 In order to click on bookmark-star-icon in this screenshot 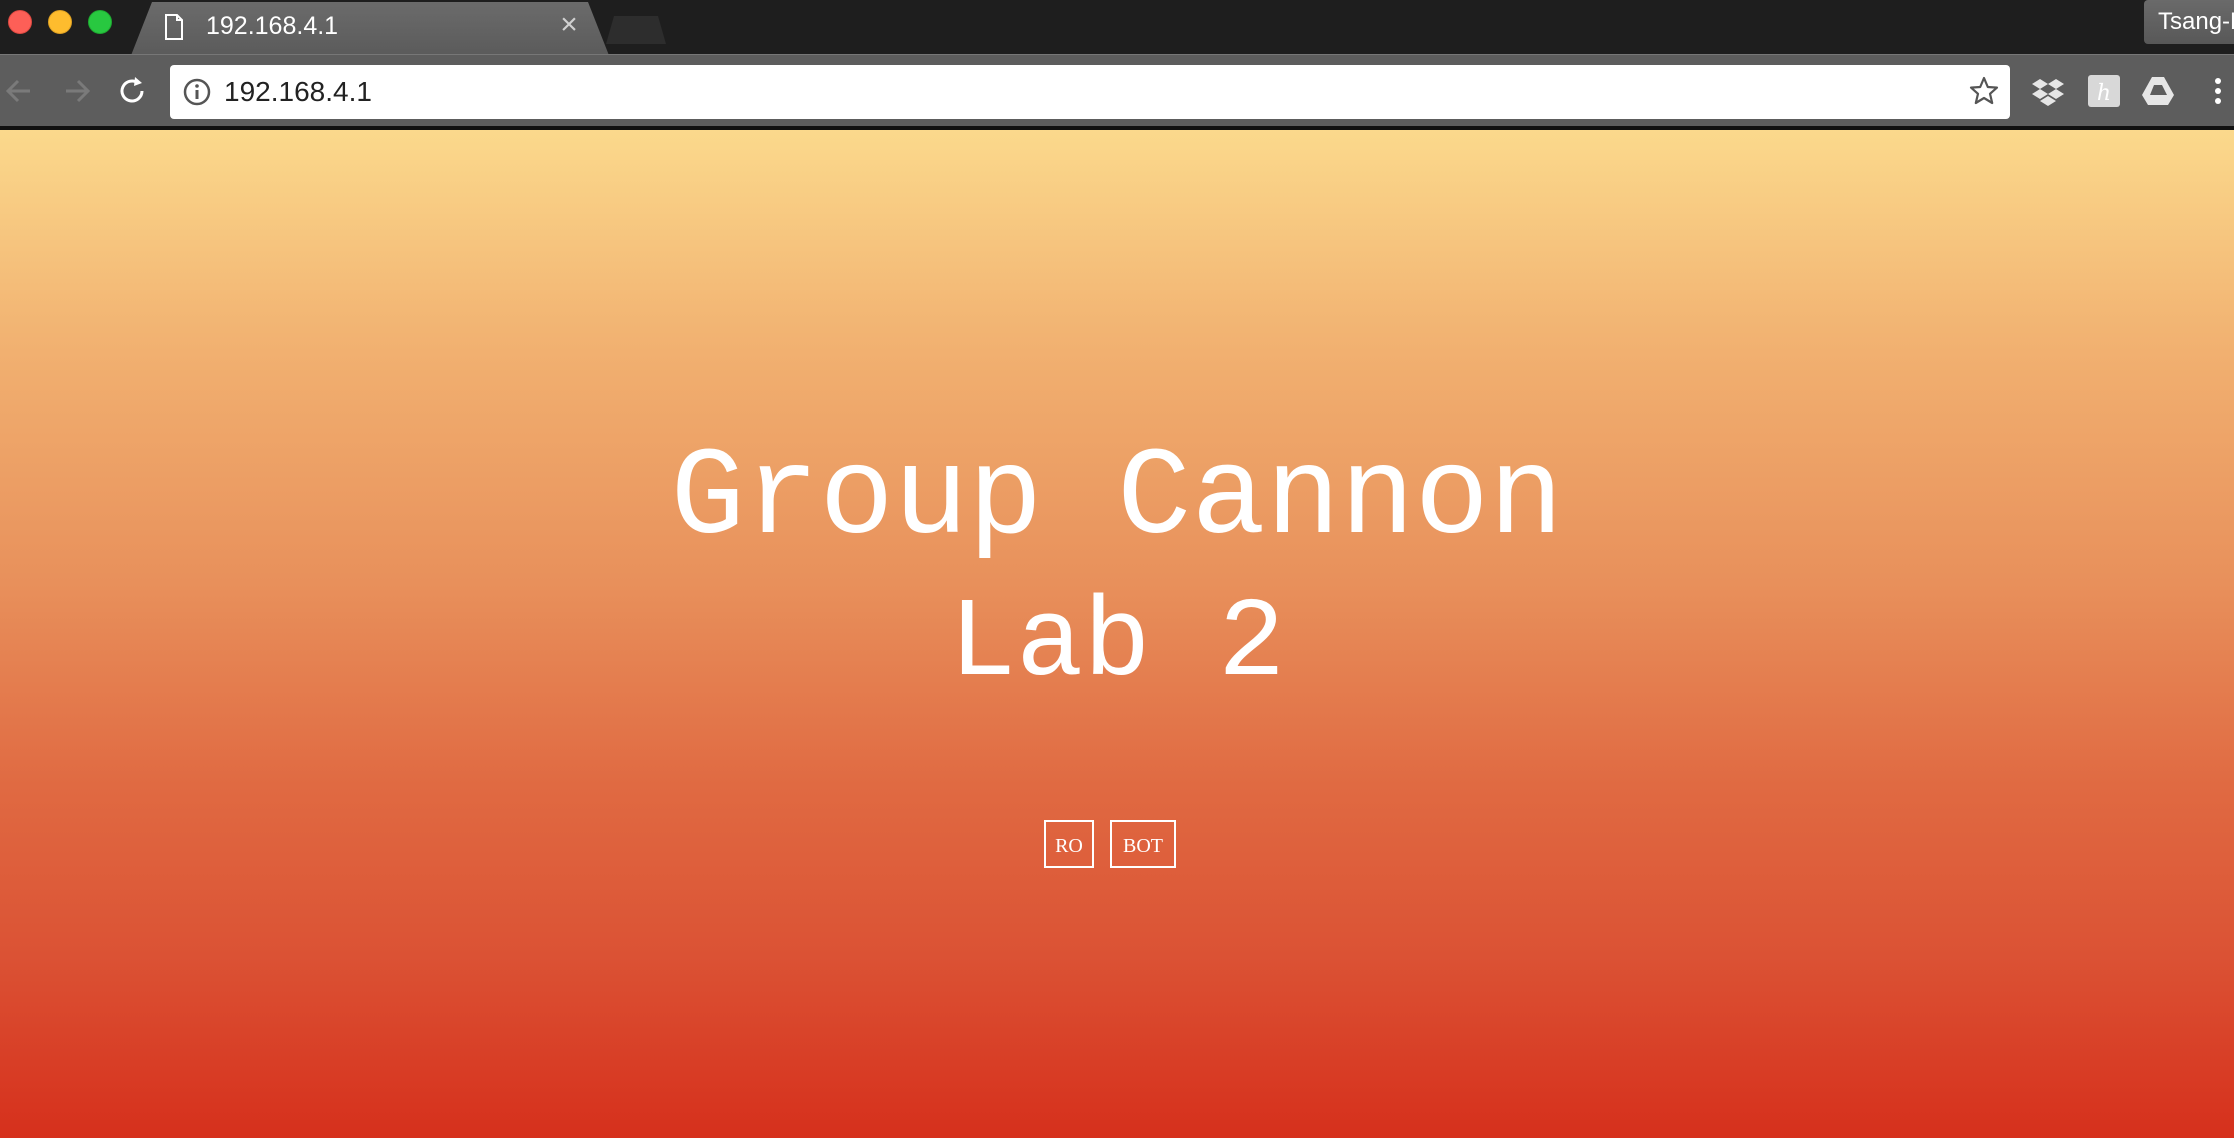, I will do `click(1984, 91)`.